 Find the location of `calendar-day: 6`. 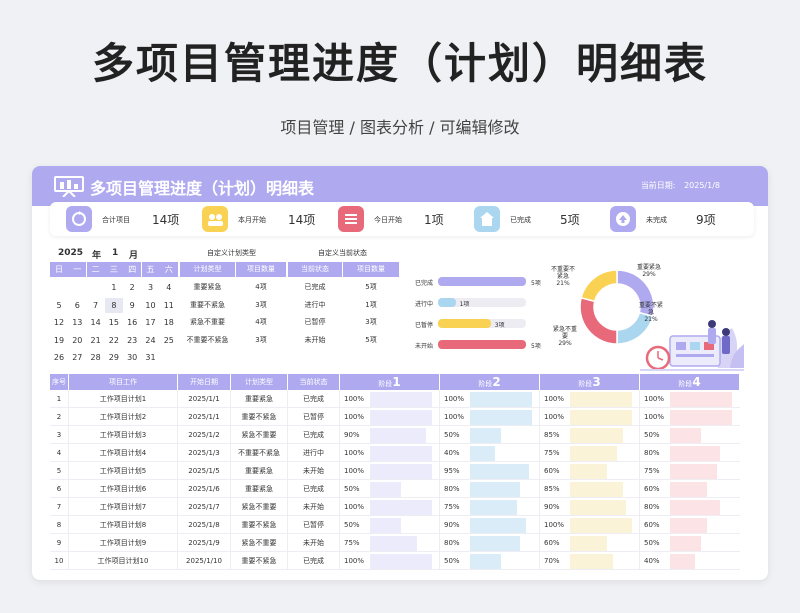

calendar-day: 6 is located at coordinates (77, 305).